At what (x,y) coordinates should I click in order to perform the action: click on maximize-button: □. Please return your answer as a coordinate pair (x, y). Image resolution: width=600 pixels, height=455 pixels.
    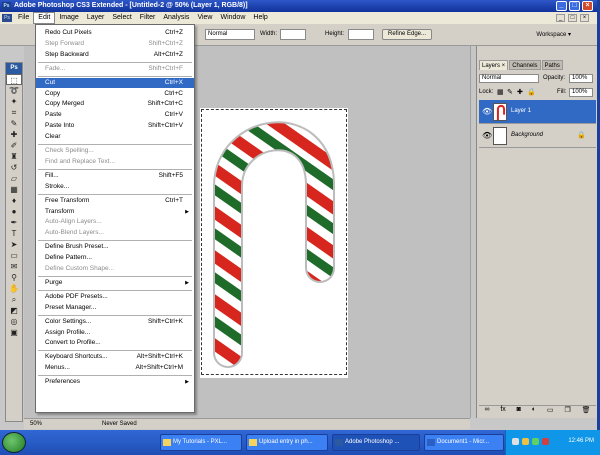
    Looking at the image, I should click on (574, 6).